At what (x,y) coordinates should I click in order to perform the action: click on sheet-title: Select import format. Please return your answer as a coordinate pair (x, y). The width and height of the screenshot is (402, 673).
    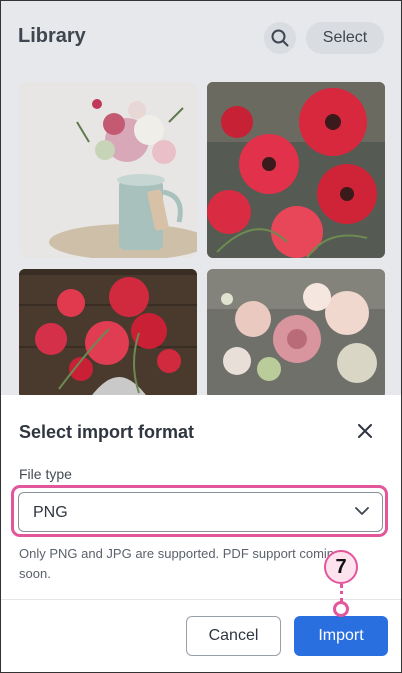
    Looking at the image, I should click on (107, 432).